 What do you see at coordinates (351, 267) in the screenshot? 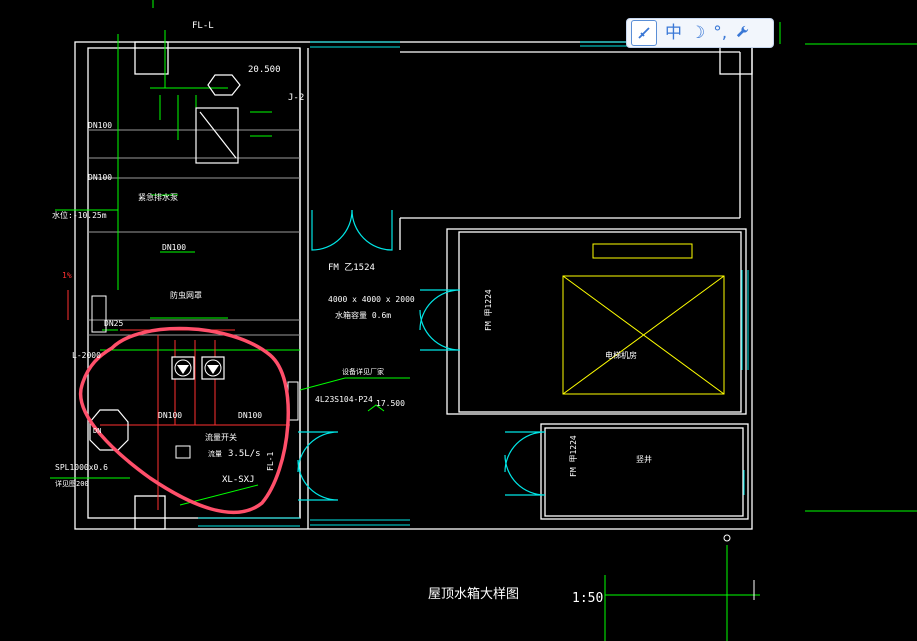
I see `label-fm-zj: FM 乙1524` at bounding box center [351, 267].